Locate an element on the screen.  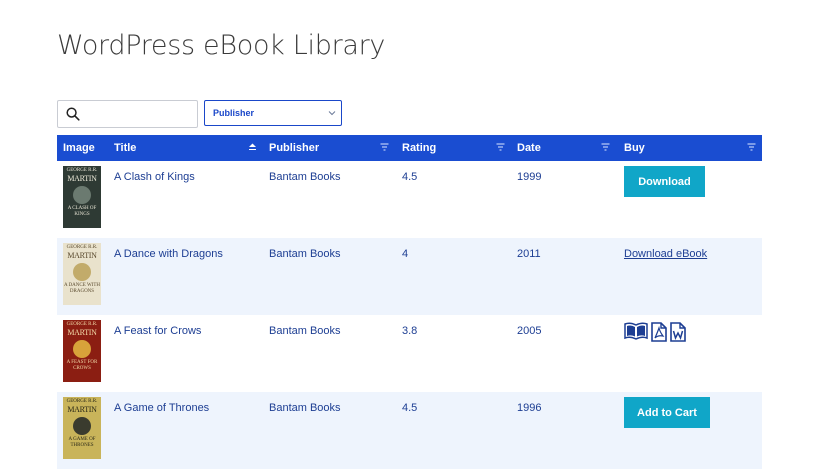
column-header-buy: Buy is located at coordinates (634, 148).